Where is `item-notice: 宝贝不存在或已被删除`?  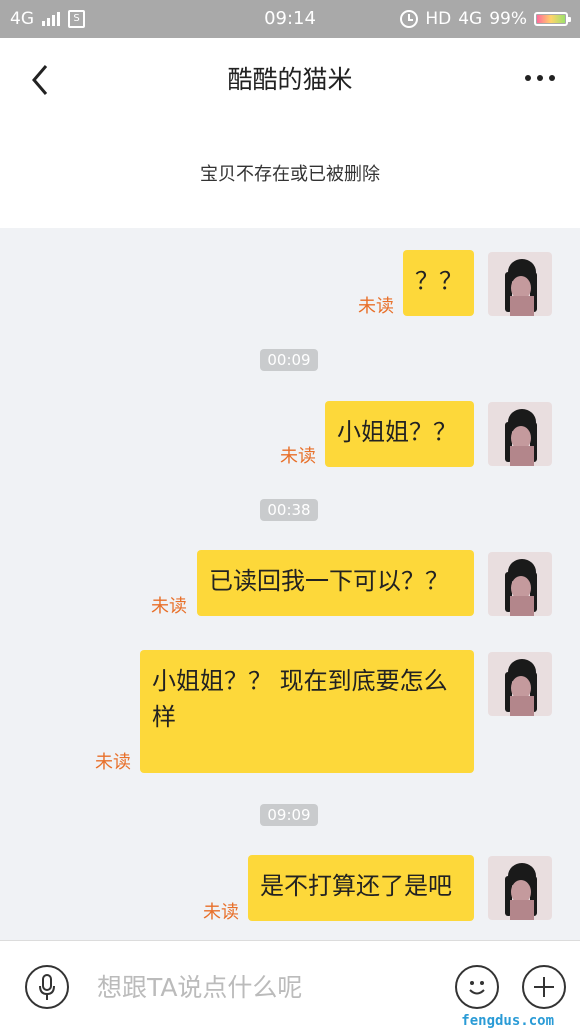 item-notice: 宝贝不存在或已被删除 is located at coordinates (290, 173).